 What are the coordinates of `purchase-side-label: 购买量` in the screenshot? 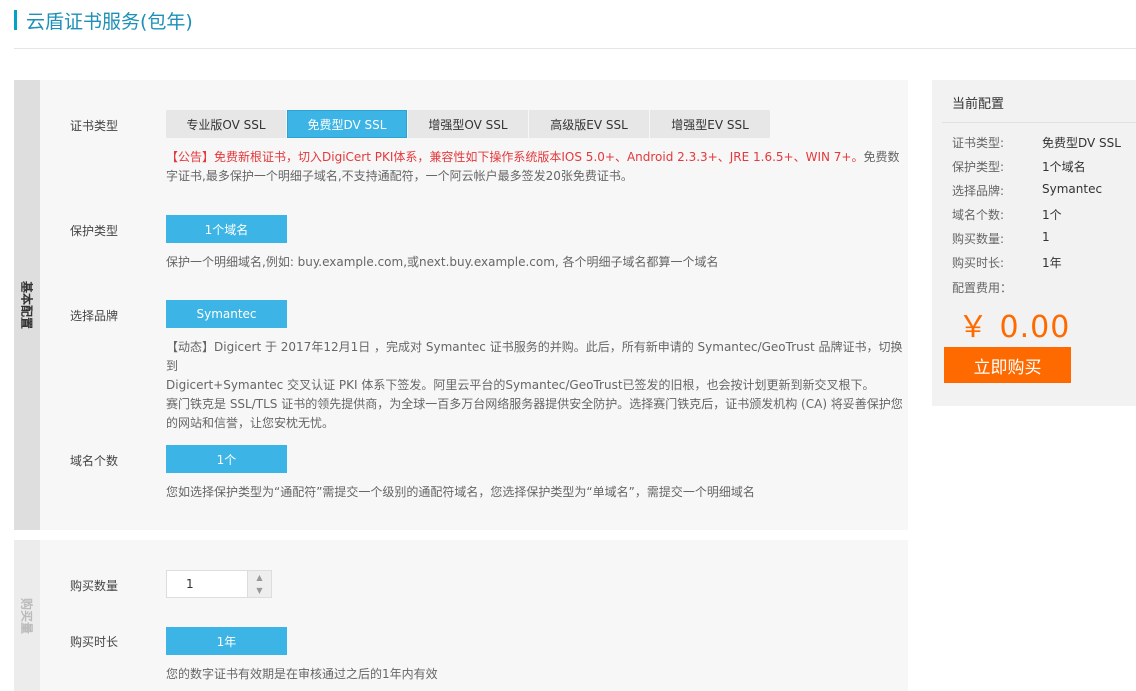 It's located at (26, 615).